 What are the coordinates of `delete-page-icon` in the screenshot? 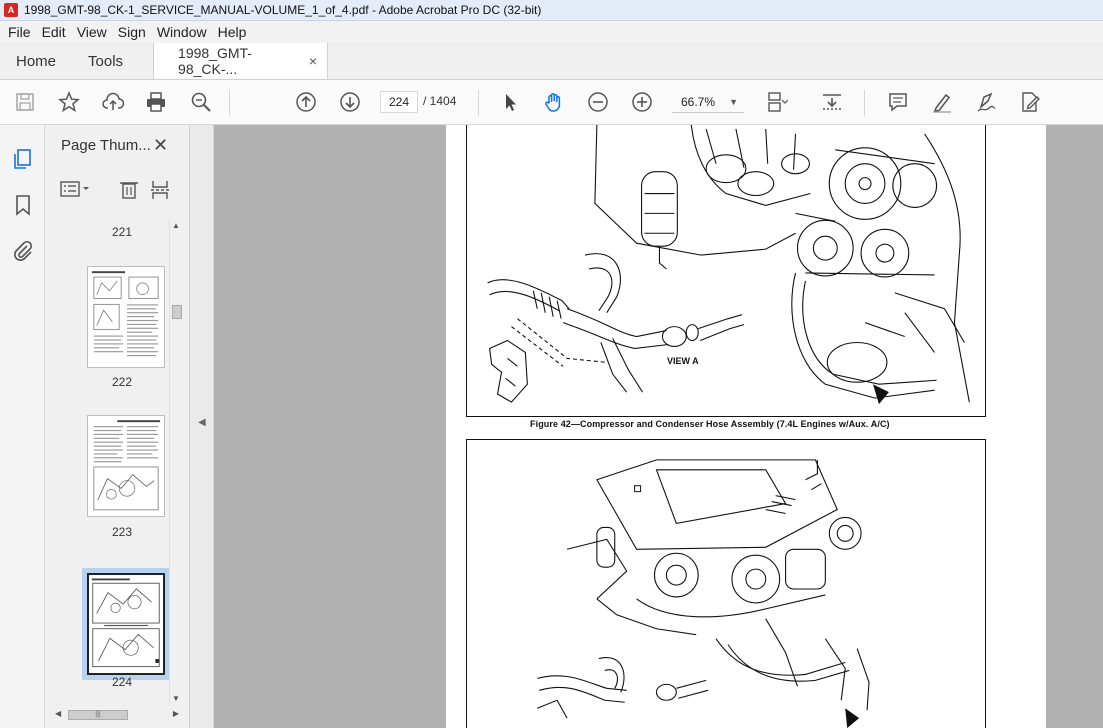 It's located at (129, 190).